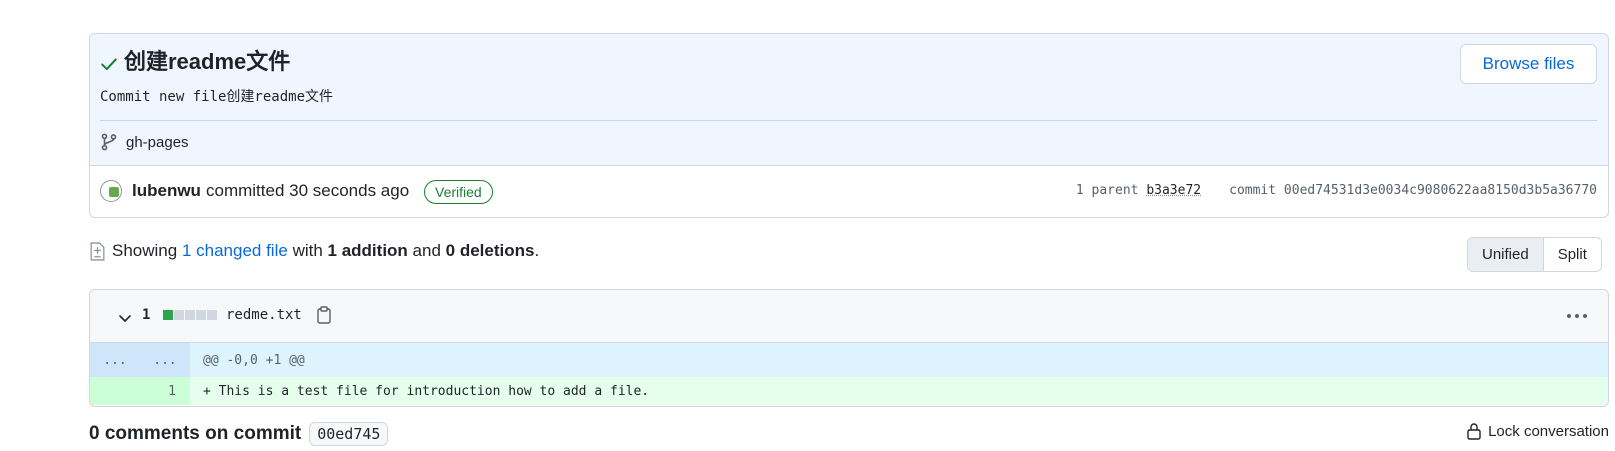 This screenshot has width=1615, height=451. Describe the element at coordinates (490, 250) in the screenshot. I see `deletions-count: 0 deletions` at that location.